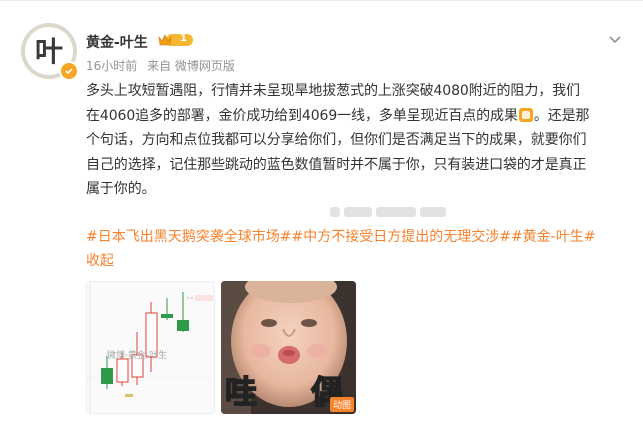 The width and height of the screenshot is (643, 428). I want to click on hashtag-line: 收起, so click(360, 261).